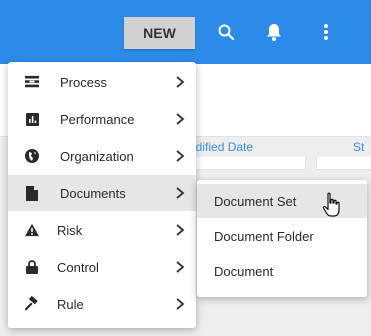 This screenshot has height=336, width=371. What do you see at coordinates (97, 156) in the screenshot?
I see `menu-item-label: Organization` at bounding box center [97, 156].